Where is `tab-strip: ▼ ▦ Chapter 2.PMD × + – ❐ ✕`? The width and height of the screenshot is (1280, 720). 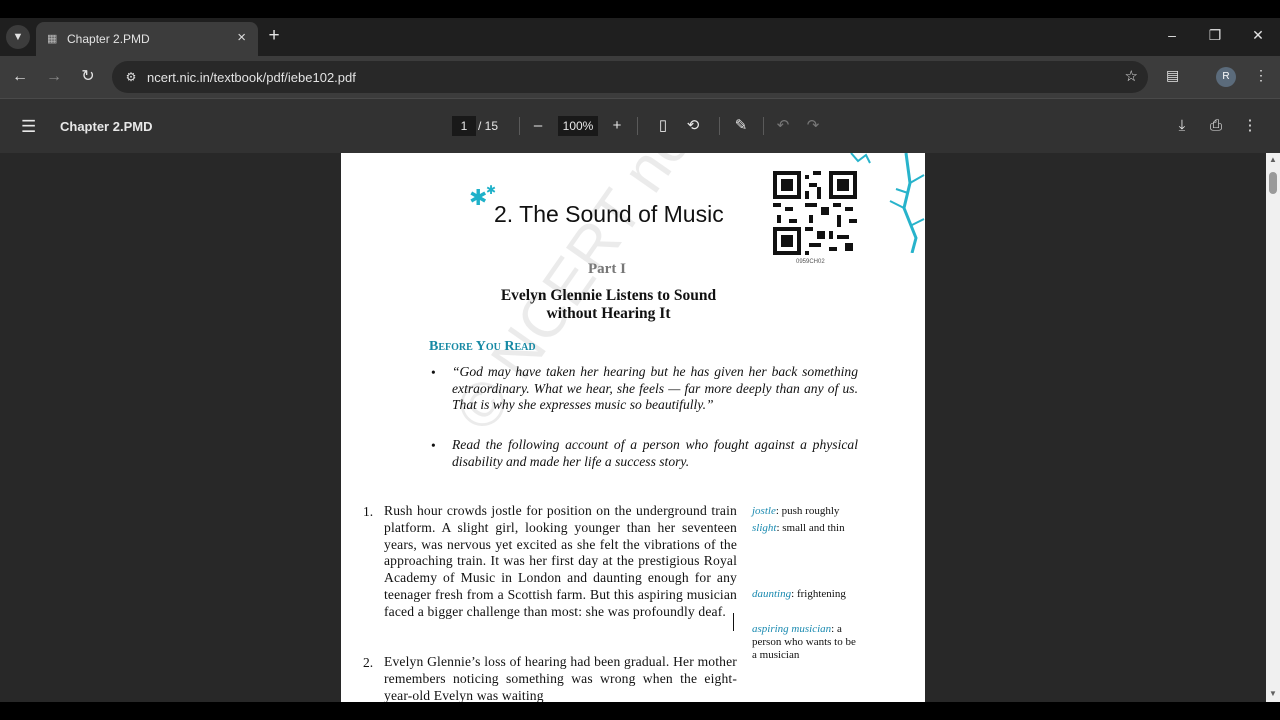 tab-strip: ▼ ▦ Chapter 2.PMD × + – ❐ ✕ is located at coordinates (640, 37).